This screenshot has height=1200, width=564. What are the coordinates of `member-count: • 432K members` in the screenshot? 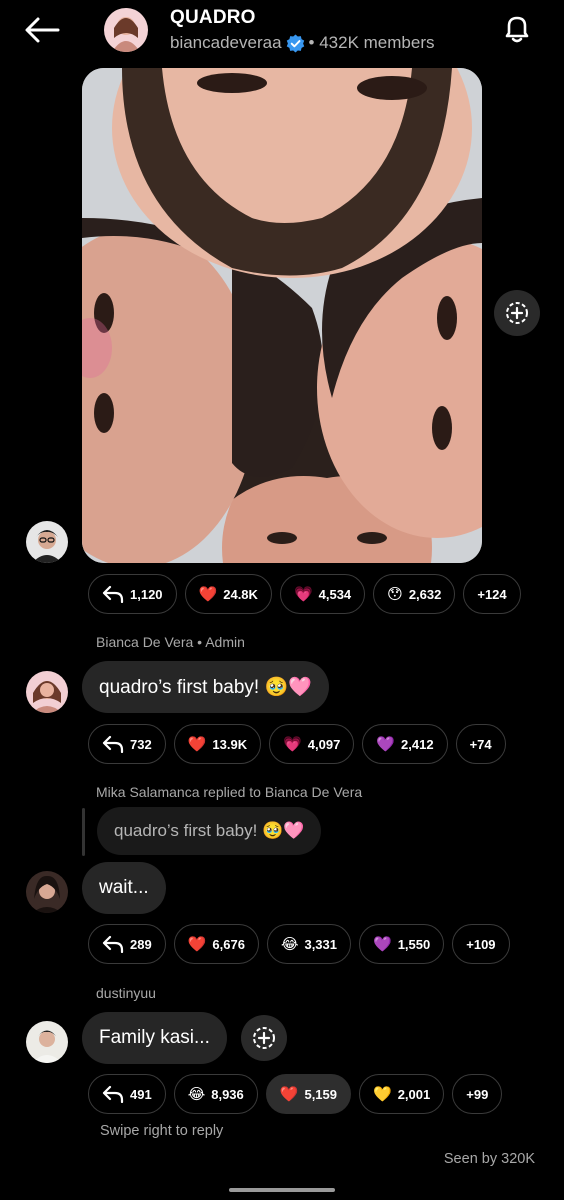 It's located at (371, 42).